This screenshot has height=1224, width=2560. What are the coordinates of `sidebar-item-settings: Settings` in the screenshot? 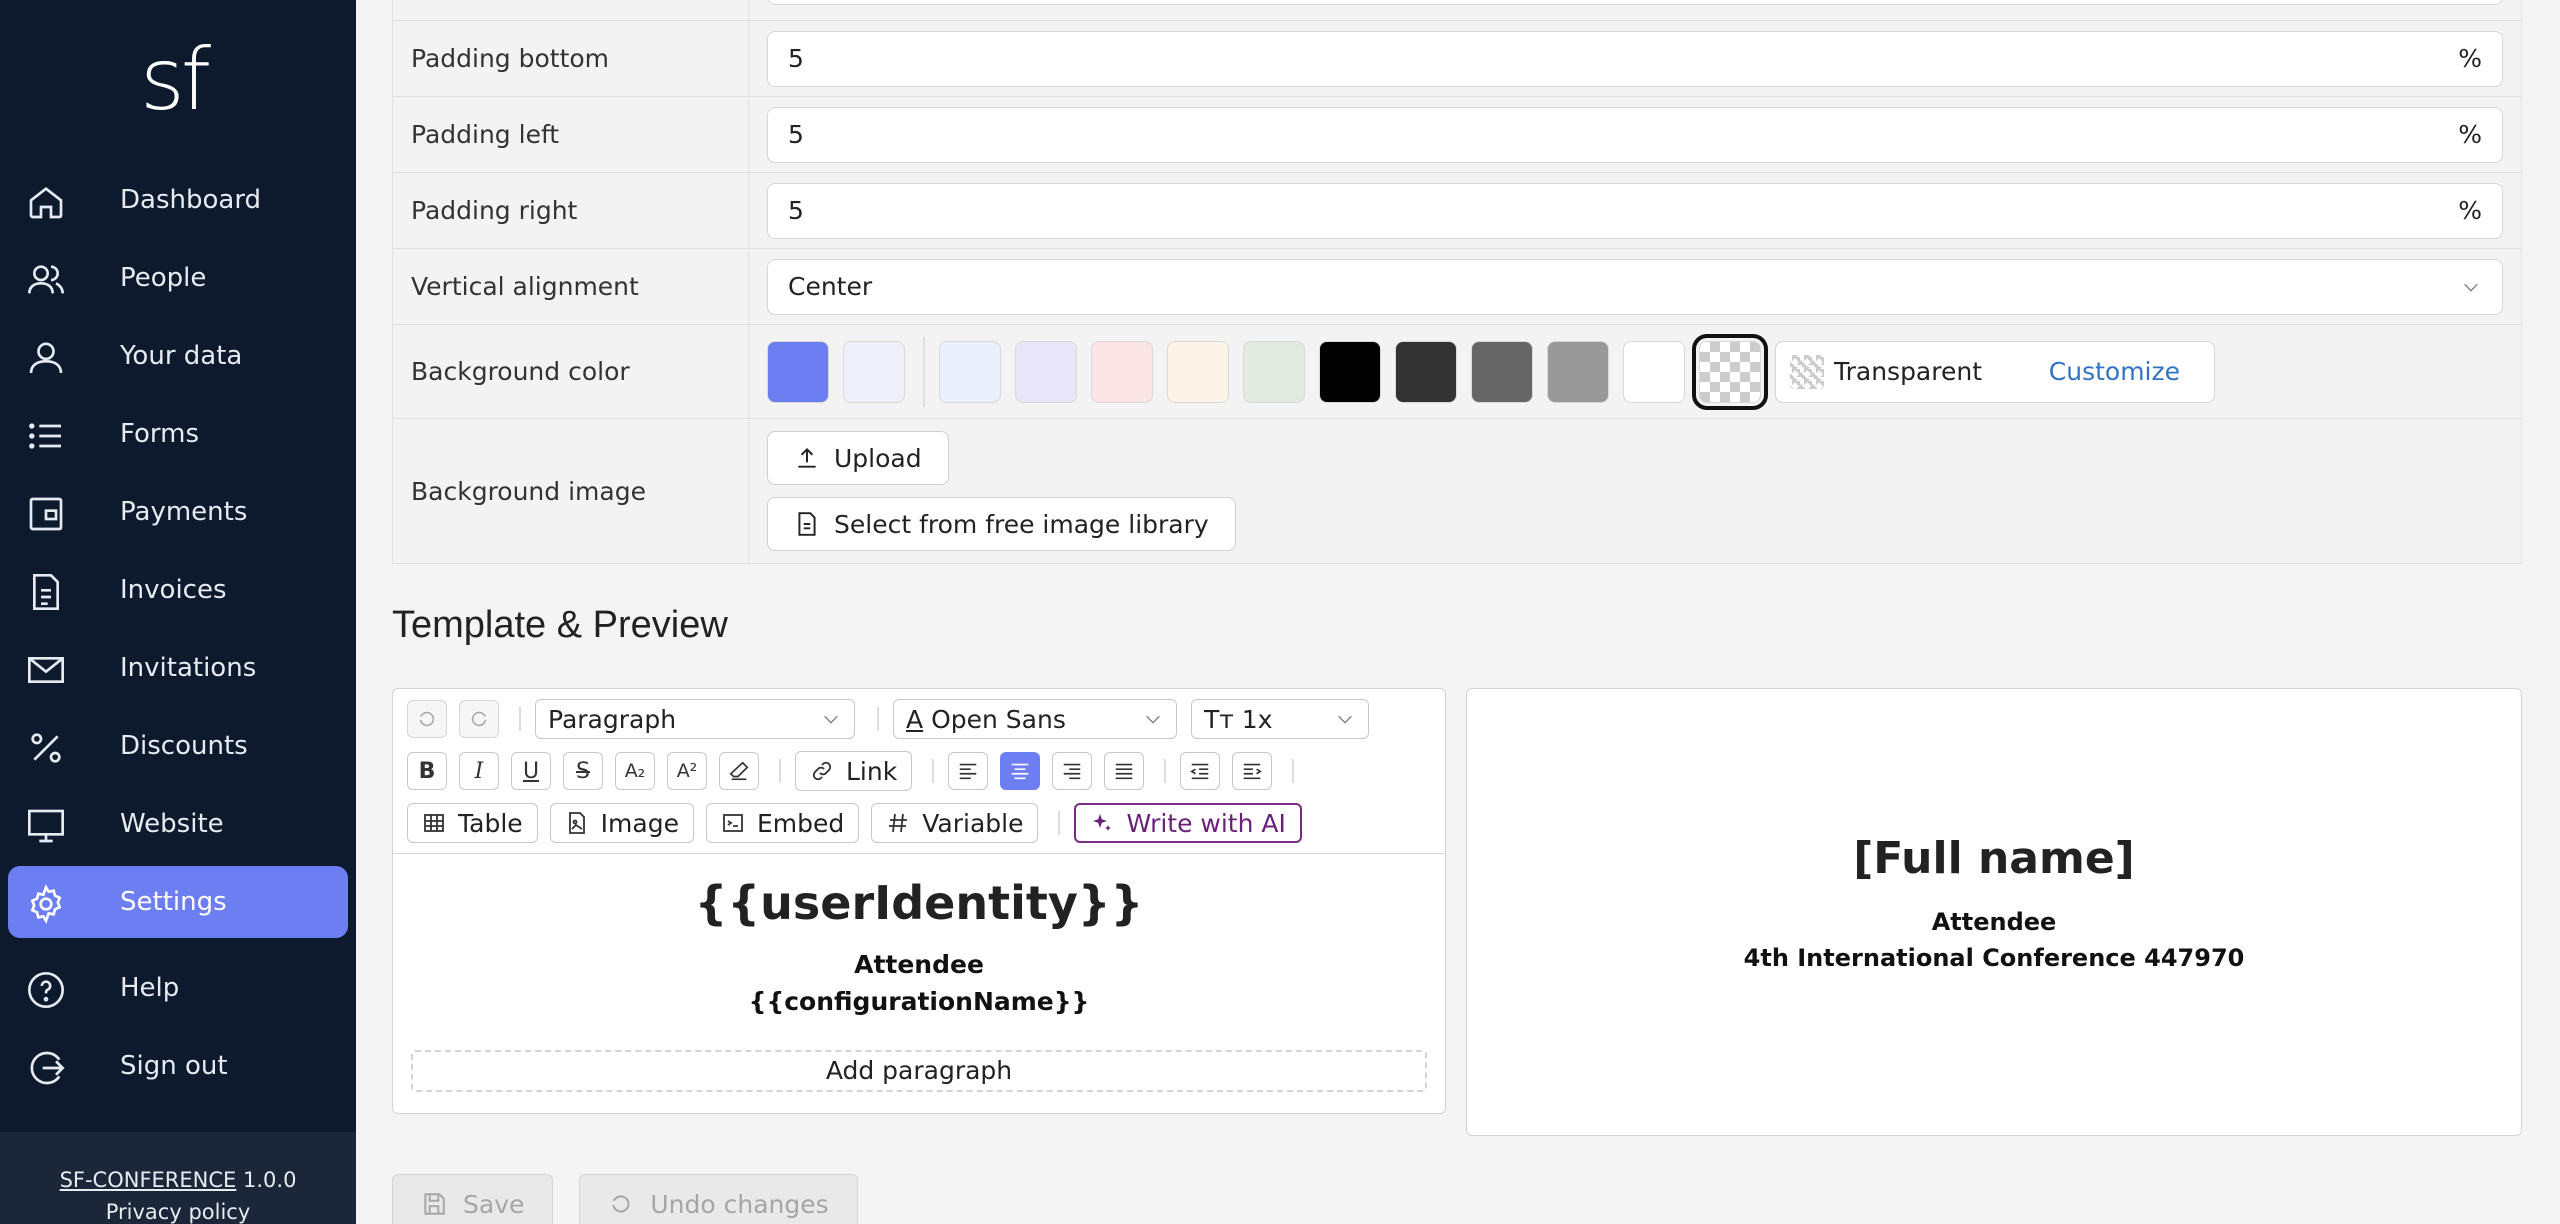 It's located at (178, 902).